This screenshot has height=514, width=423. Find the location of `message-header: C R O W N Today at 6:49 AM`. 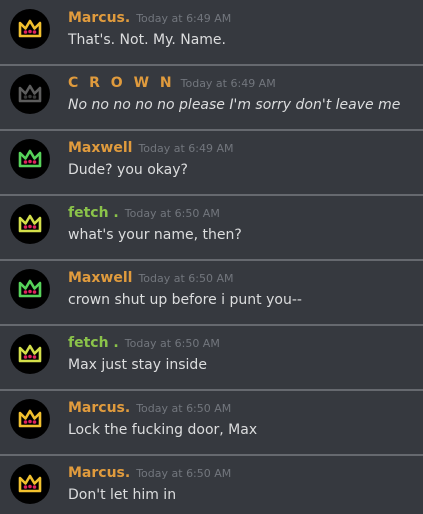

message-header: C R O W N Today at 6:49 AM is located at coordinates (172, 83).